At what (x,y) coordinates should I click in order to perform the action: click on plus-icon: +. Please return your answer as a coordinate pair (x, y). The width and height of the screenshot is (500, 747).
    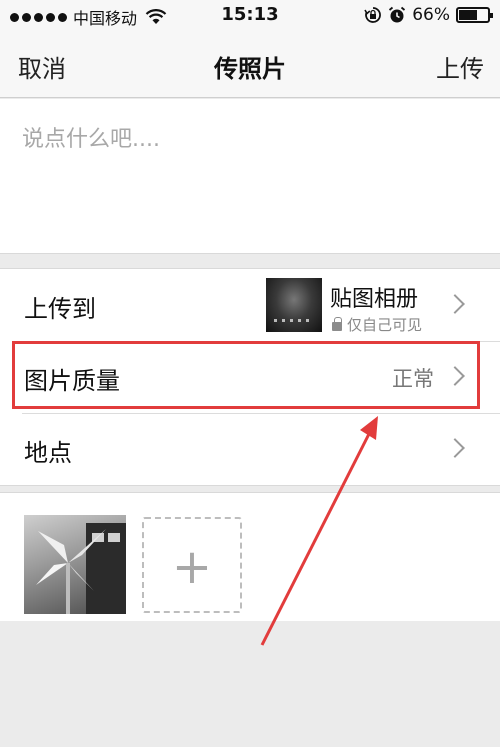
    Looking at the image, I should click on (192, 567).